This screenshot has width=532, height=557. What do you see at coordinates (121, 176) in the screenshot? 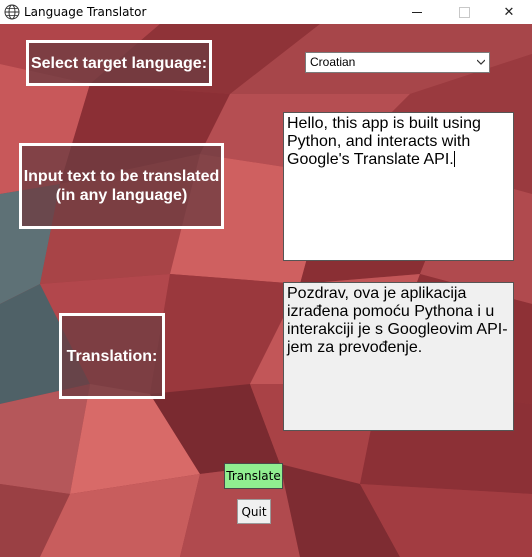
I see `input-text-label-line1: Input text to be translated` at bounding box center [121, 176].